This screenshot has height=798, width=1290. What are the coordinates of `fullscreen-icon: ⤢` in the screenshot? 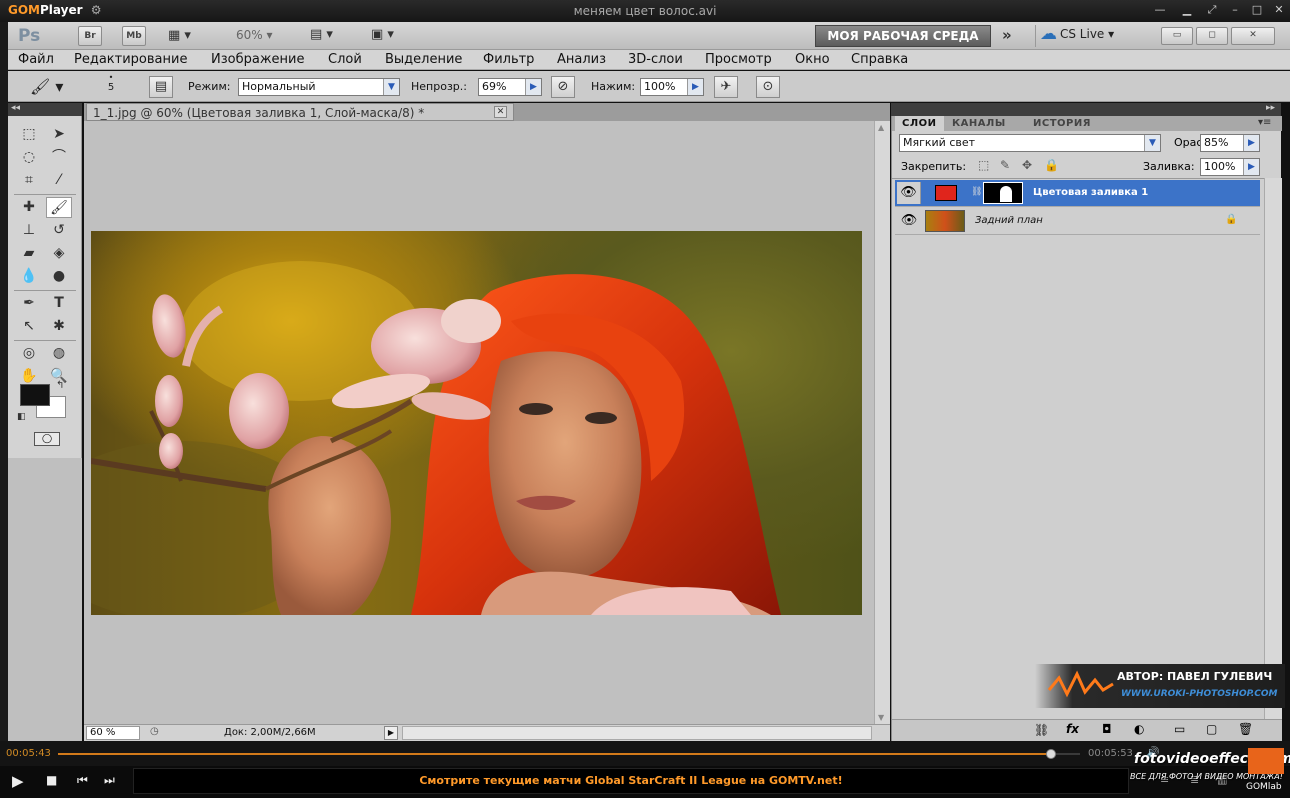 It's located at (1212, 10).